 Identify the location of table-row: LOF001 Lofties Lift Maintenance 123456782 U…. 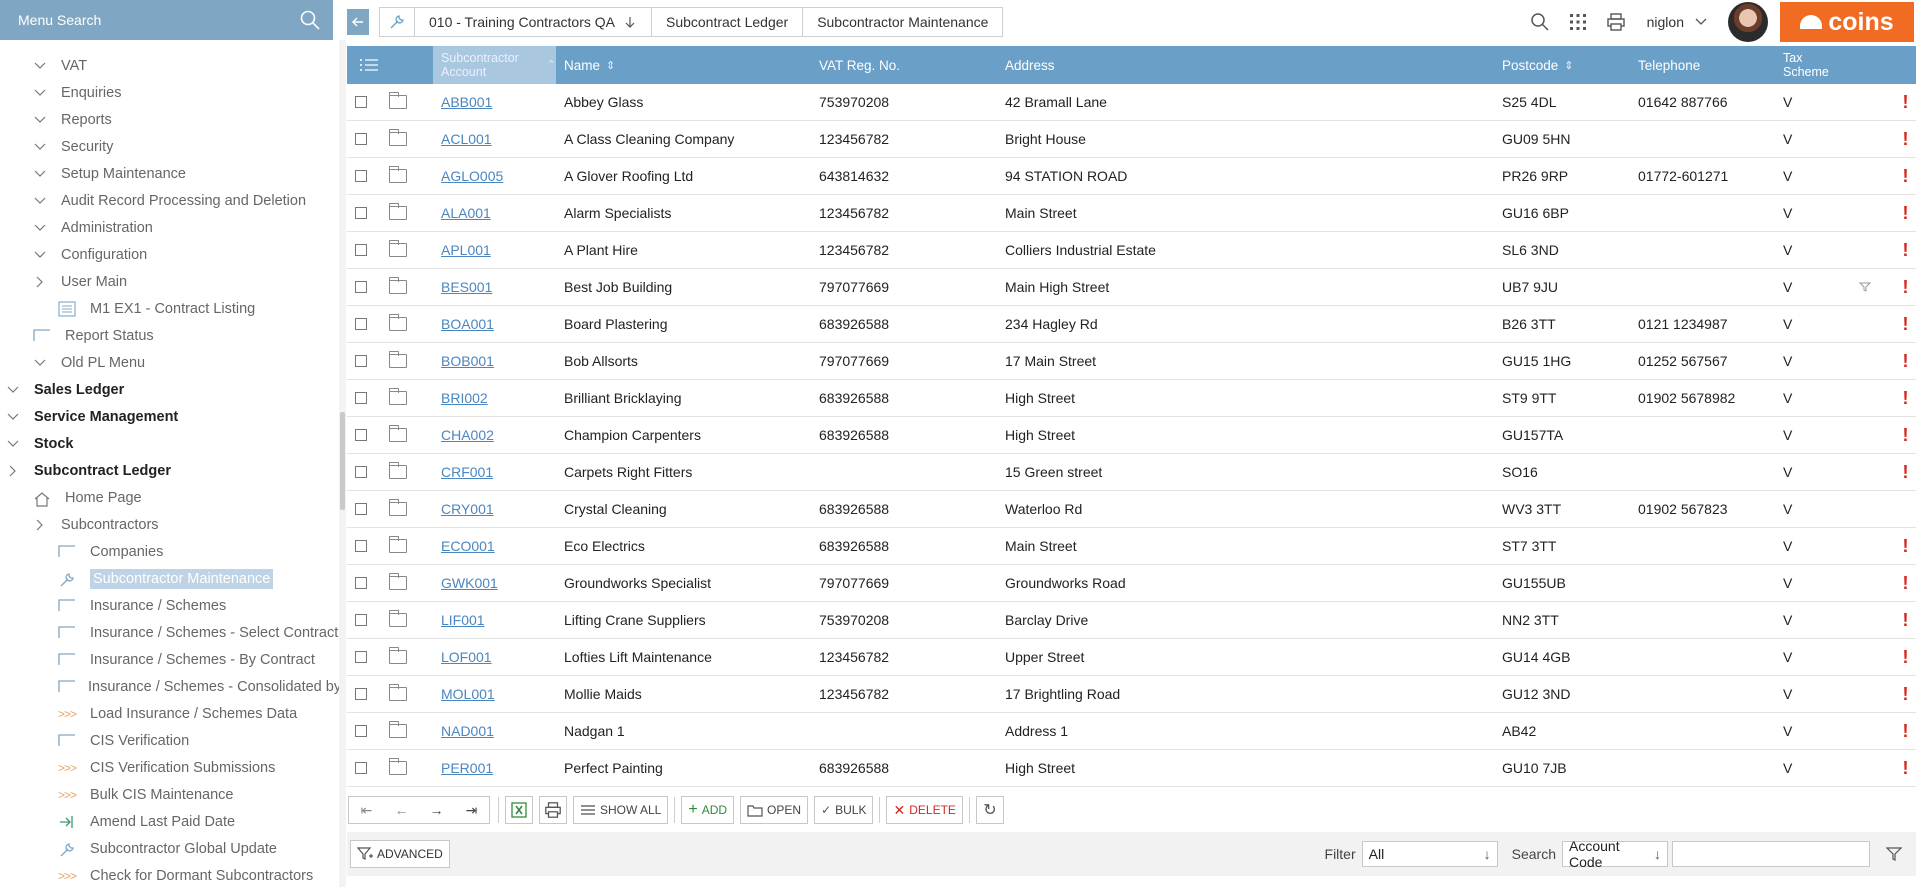
(1131, 657).